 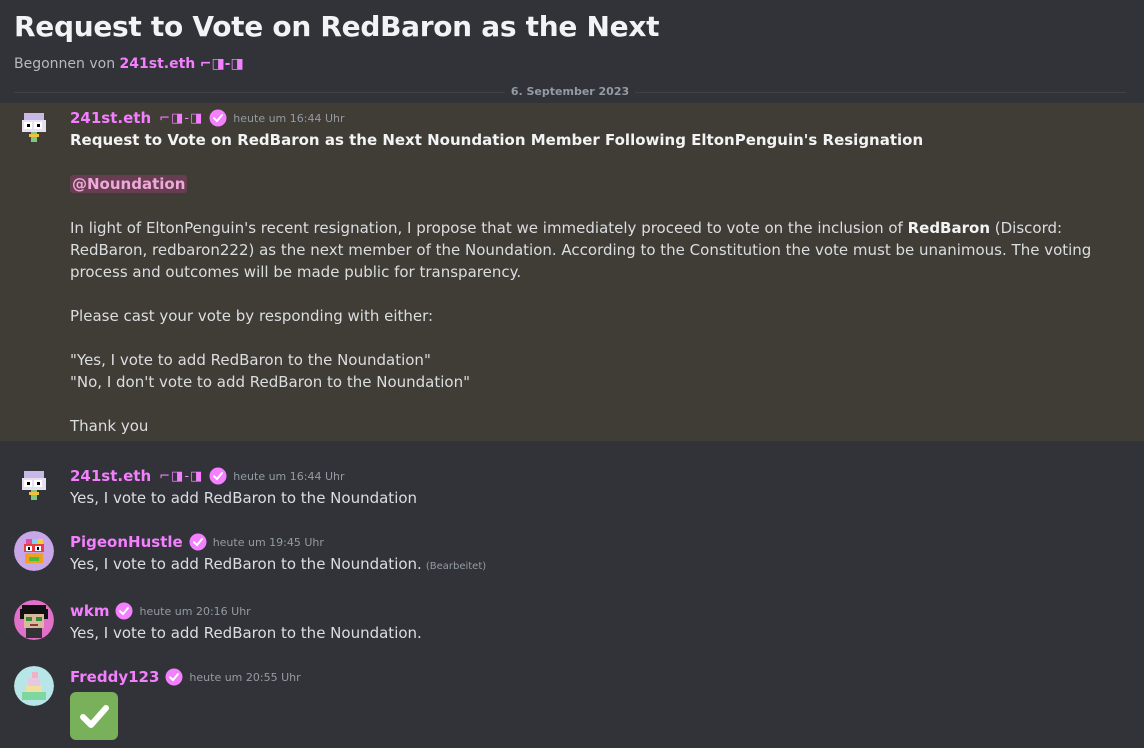 I want to click on message-username: Freddy123, so click(x=114, y=677).